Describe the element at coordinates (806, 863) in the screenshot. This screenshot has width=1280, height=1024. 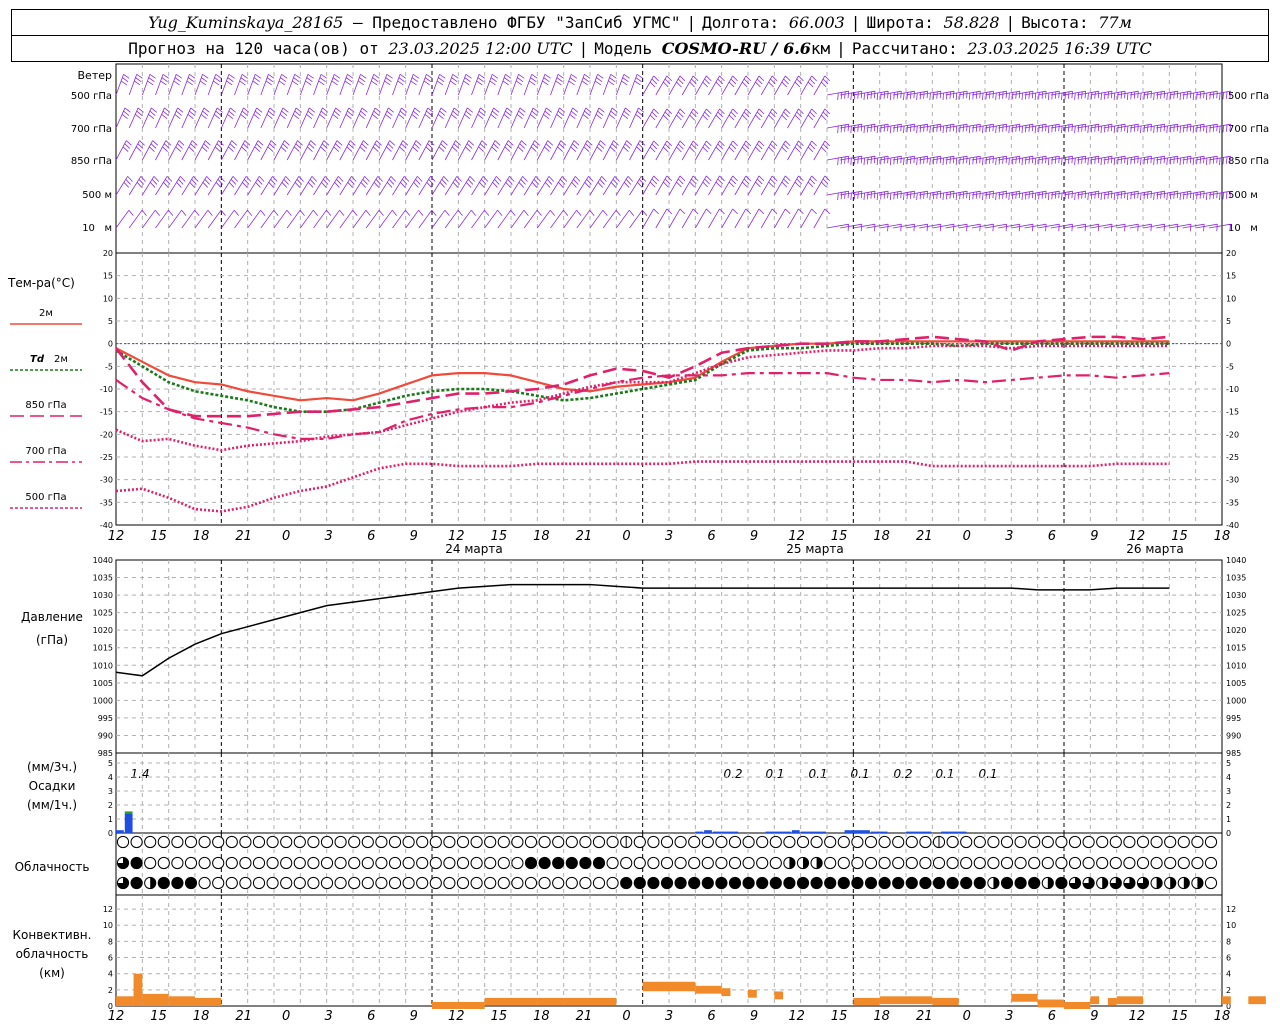
I see `cloud-half` at that location.